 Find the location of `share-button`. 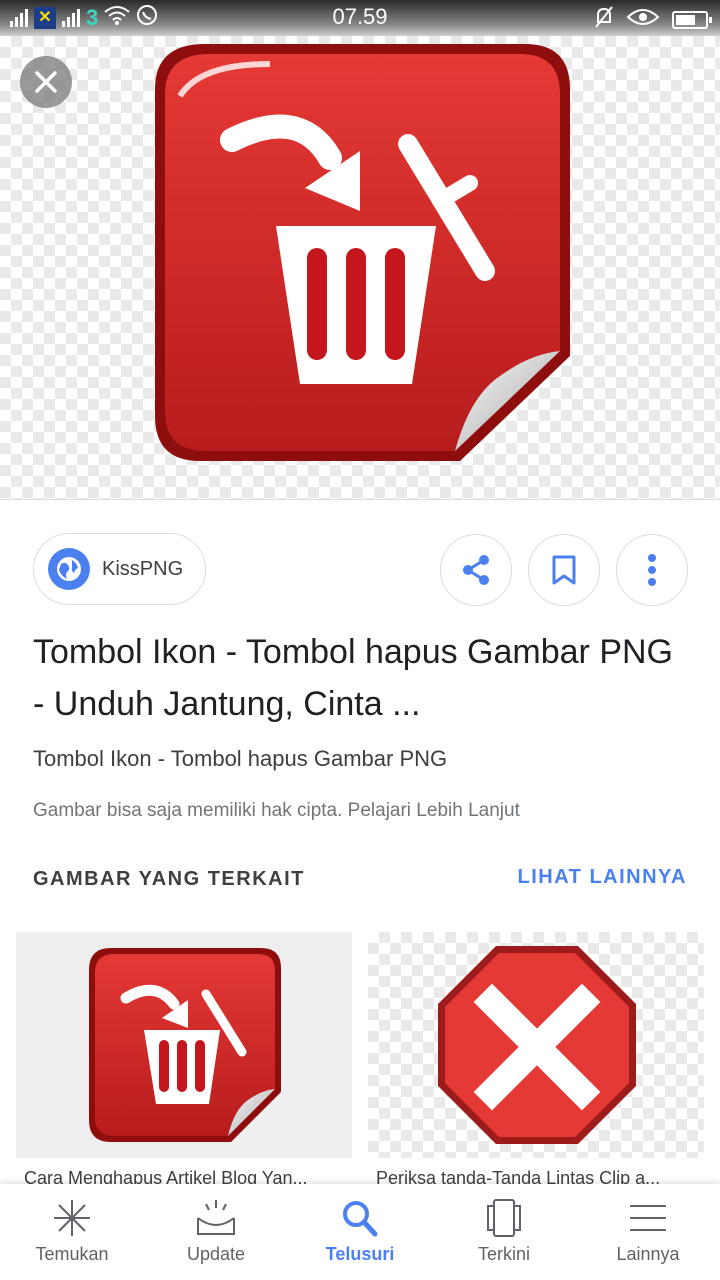

share-button is located at coordinates (476, 570).